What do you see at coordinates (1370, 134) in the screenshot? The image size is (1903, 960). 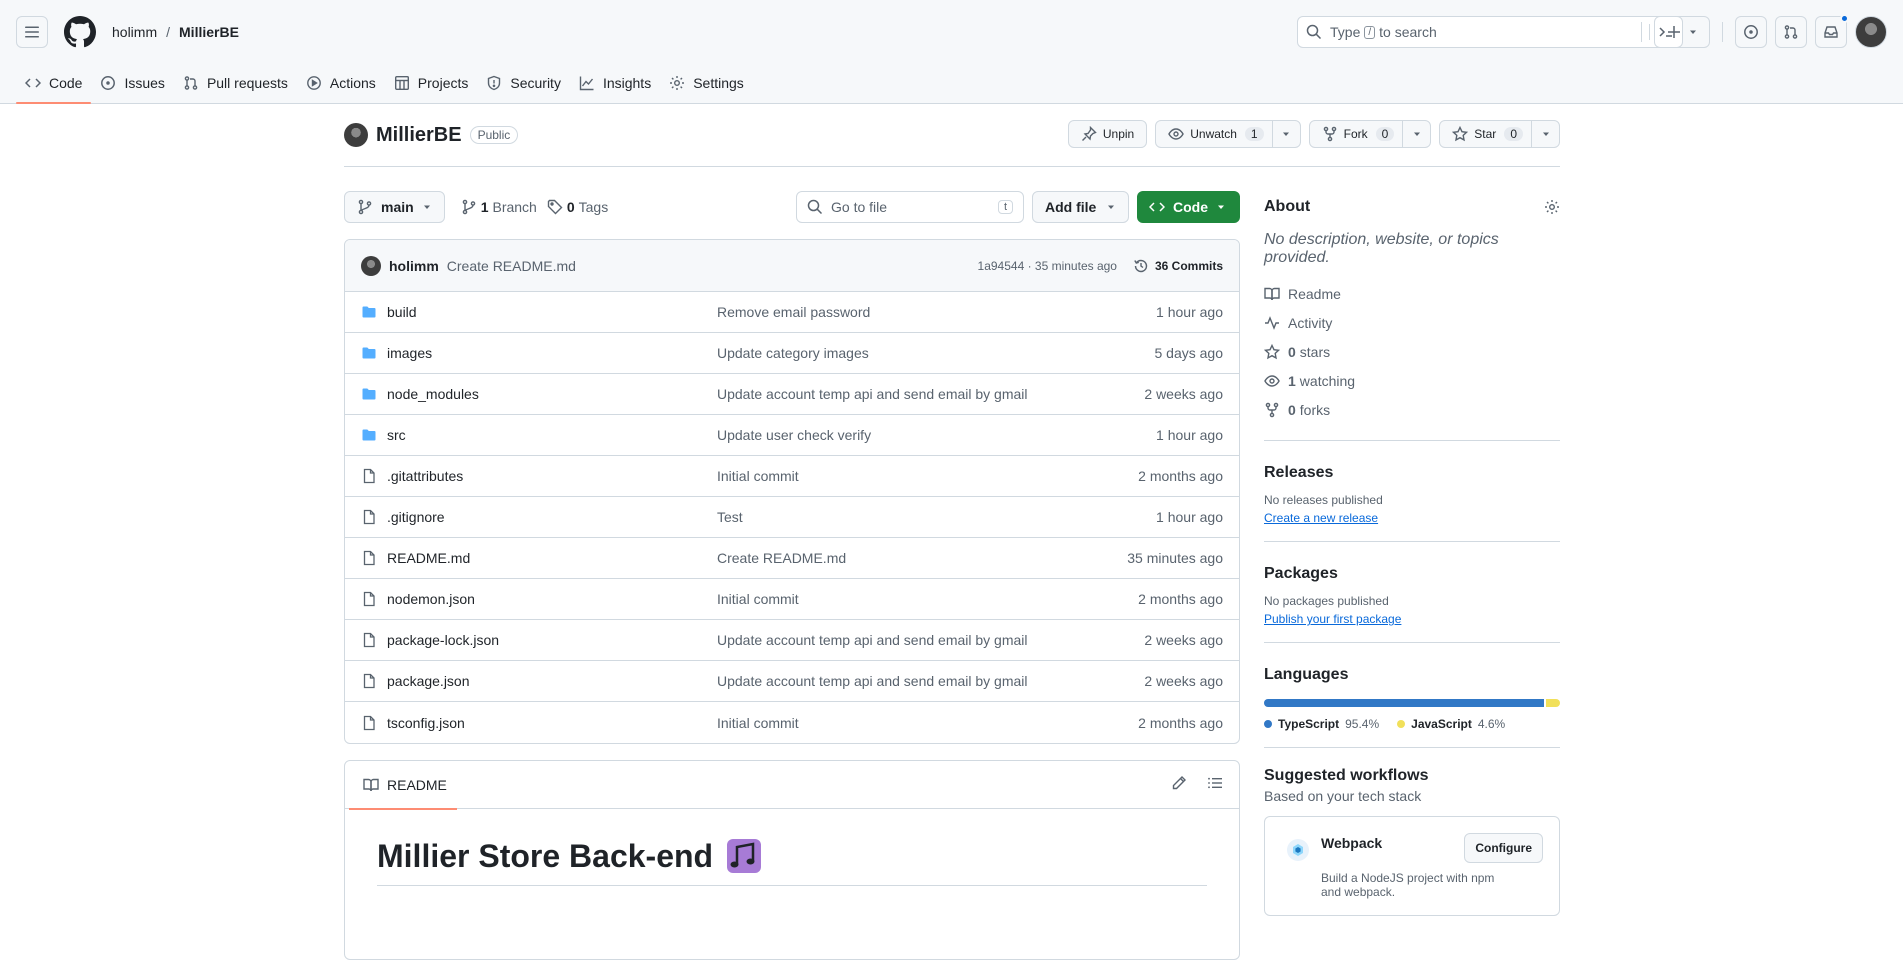 I see `fork-button: Fork 0` at bounding box center [1370, 134].